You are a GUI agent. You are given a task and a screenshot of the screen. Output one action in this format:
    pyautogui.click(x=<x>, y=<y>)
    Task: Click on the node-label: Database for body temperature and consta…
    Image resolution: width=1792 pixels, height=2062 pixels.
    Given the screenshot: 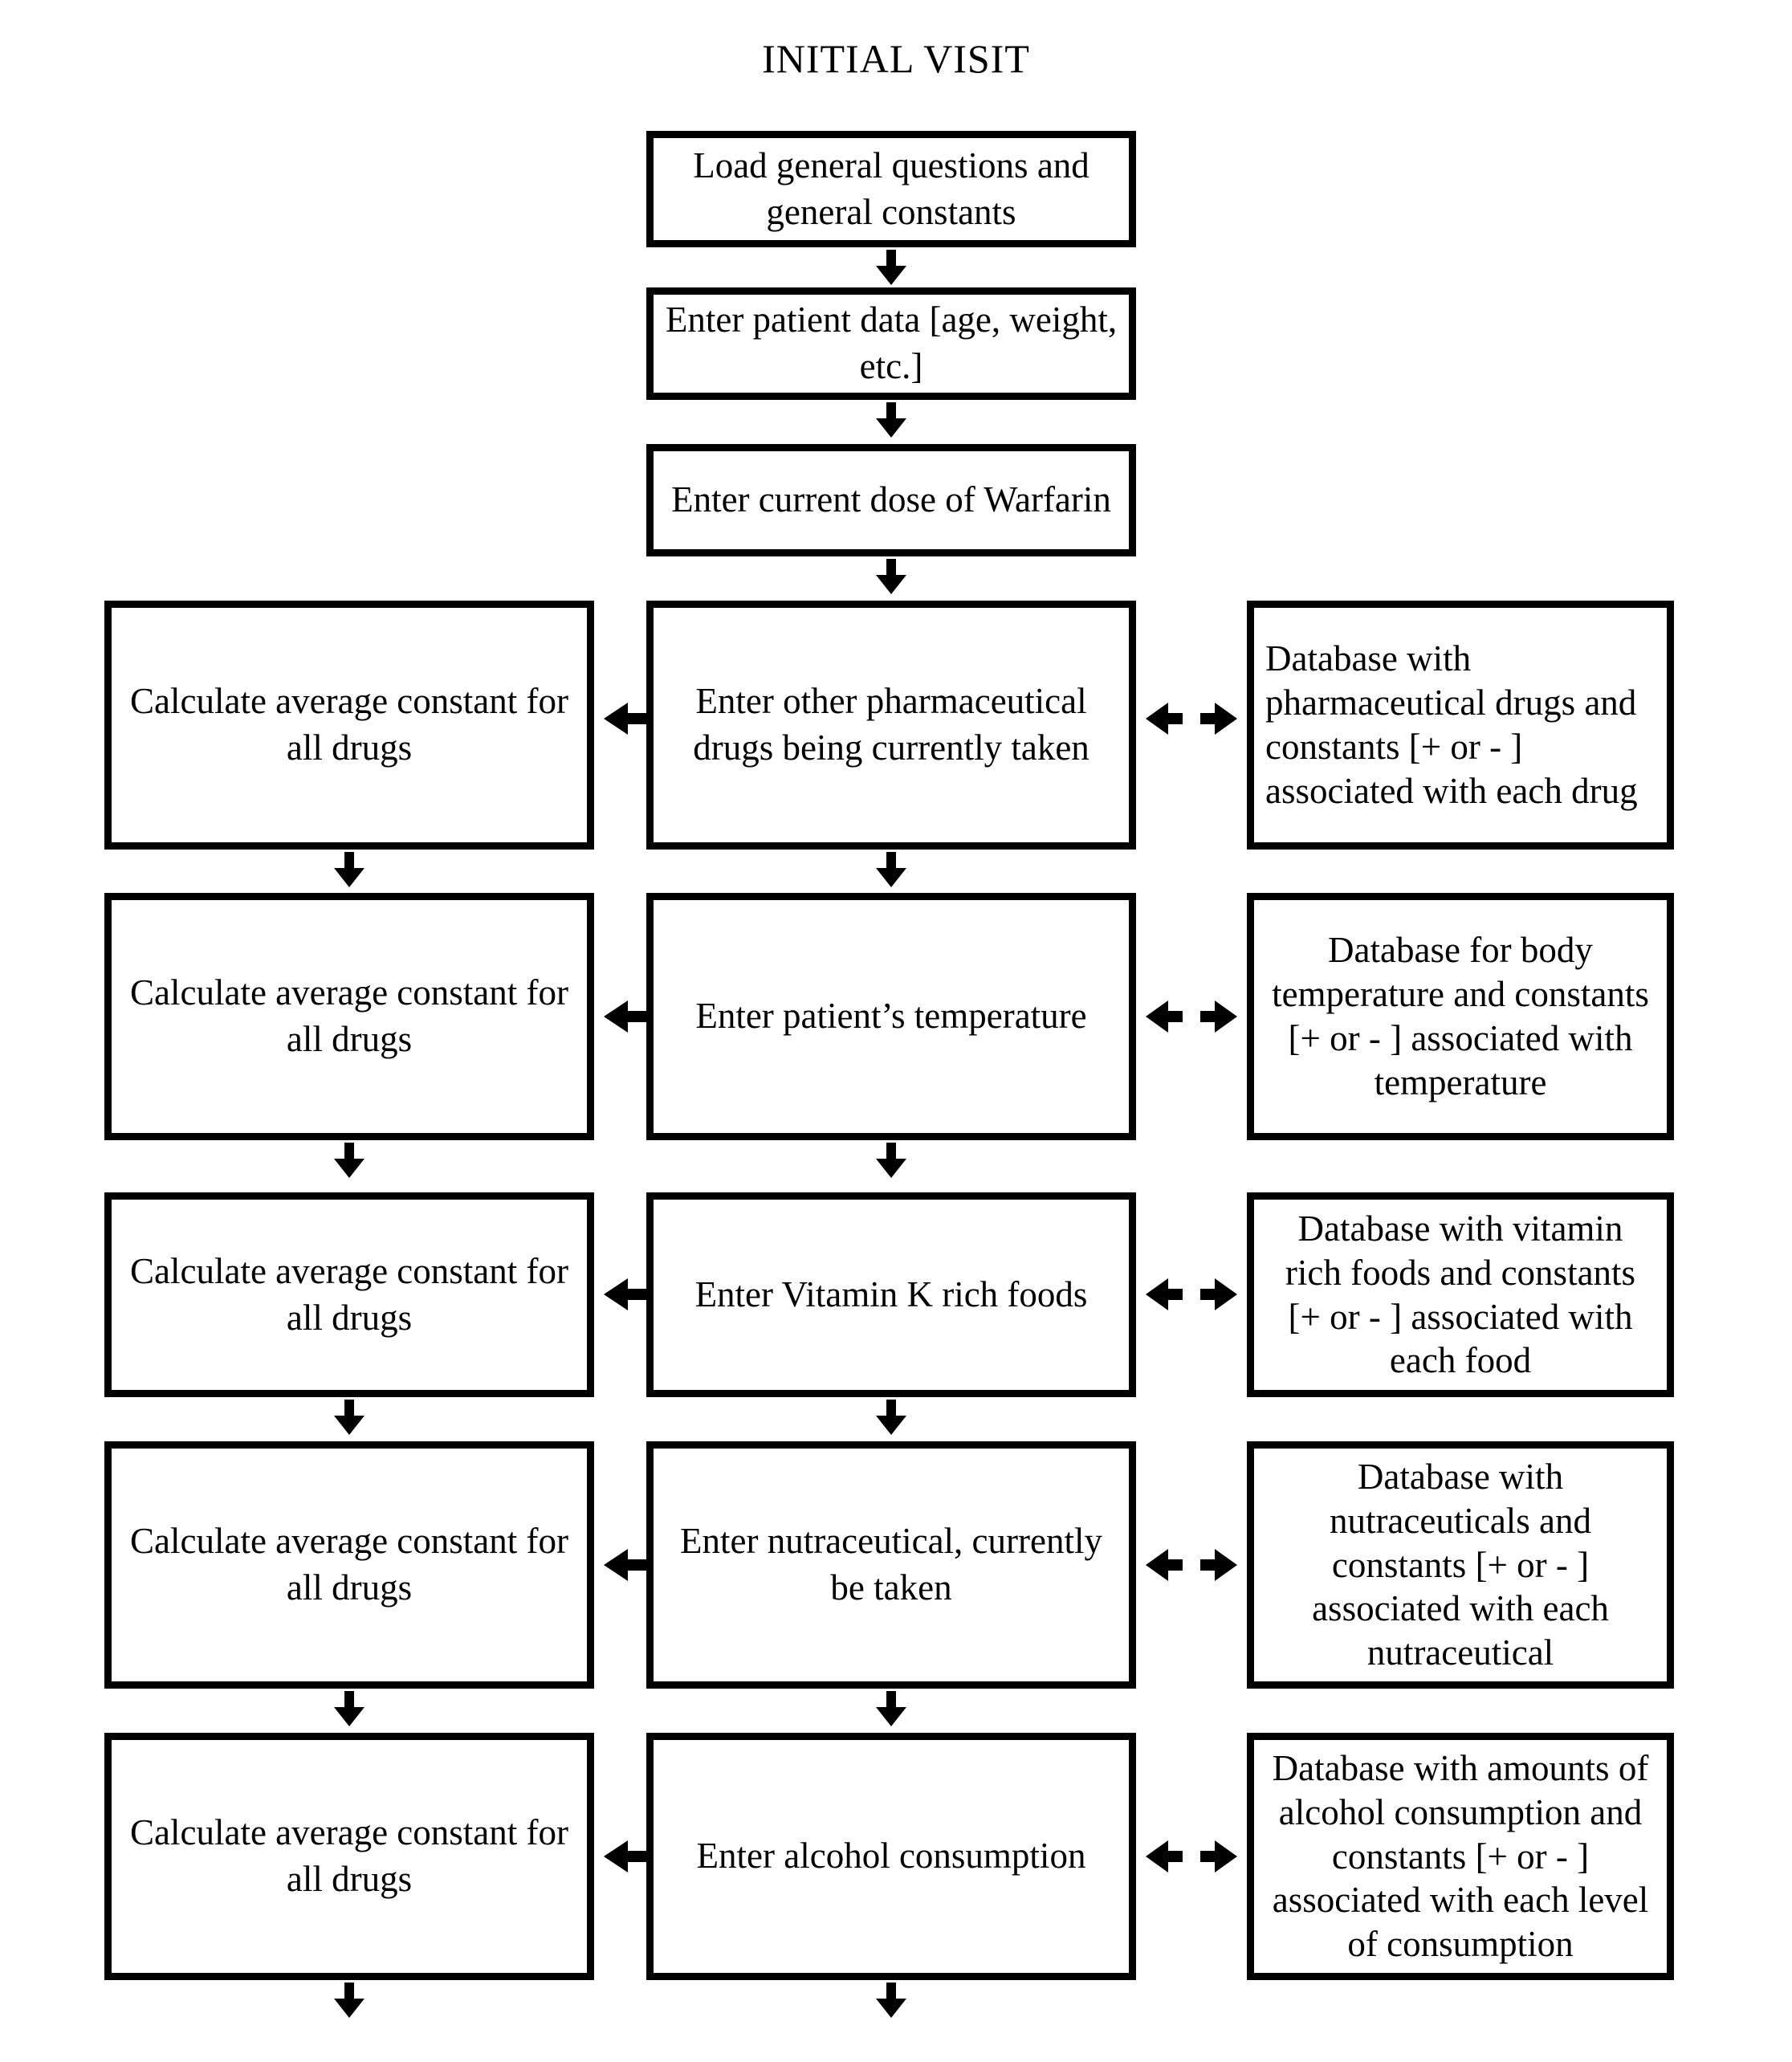 What is the action you would take?
    pyautogui.click(x=1460, y=1016)
    